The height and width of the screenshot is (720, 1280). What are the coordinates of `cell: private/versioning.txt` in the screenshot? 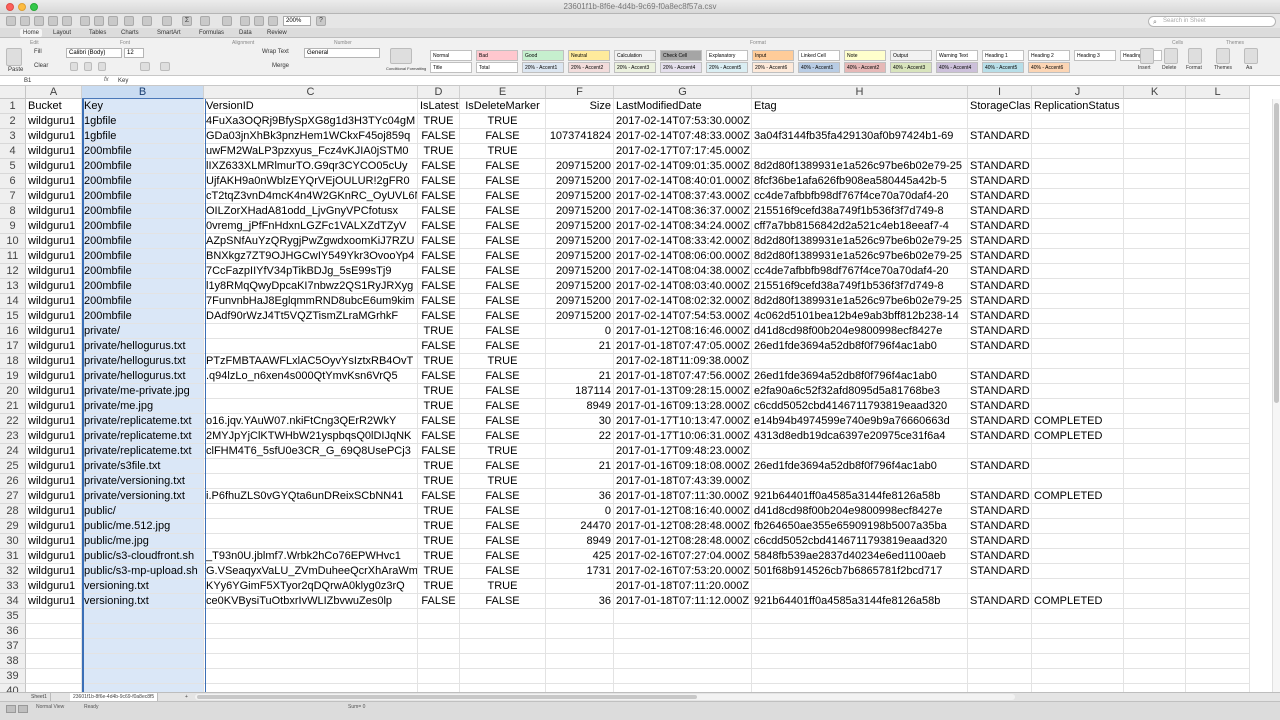 It's located at (143, 496).